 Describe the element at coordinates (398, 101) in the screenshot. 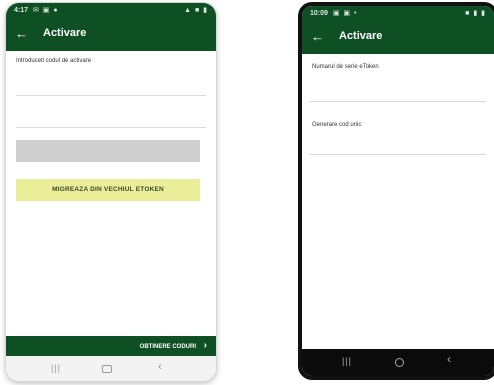

I see `serial-number-input` at that location.